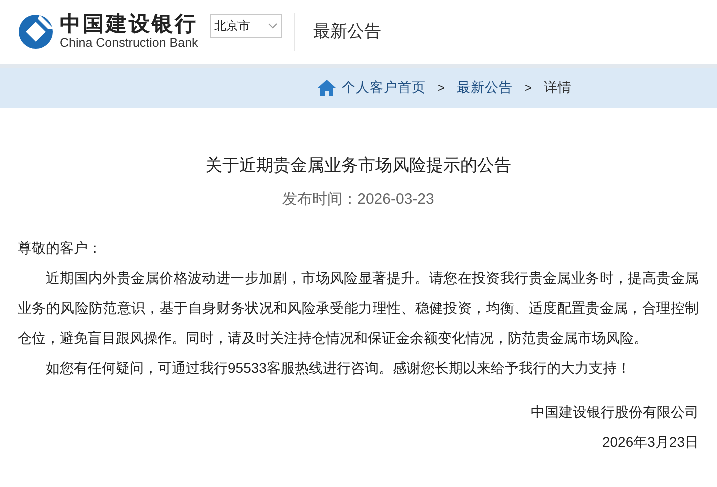 This screenshot has width=717, height=487. I want to click on section-title: 最新公告, so click(347, 32).